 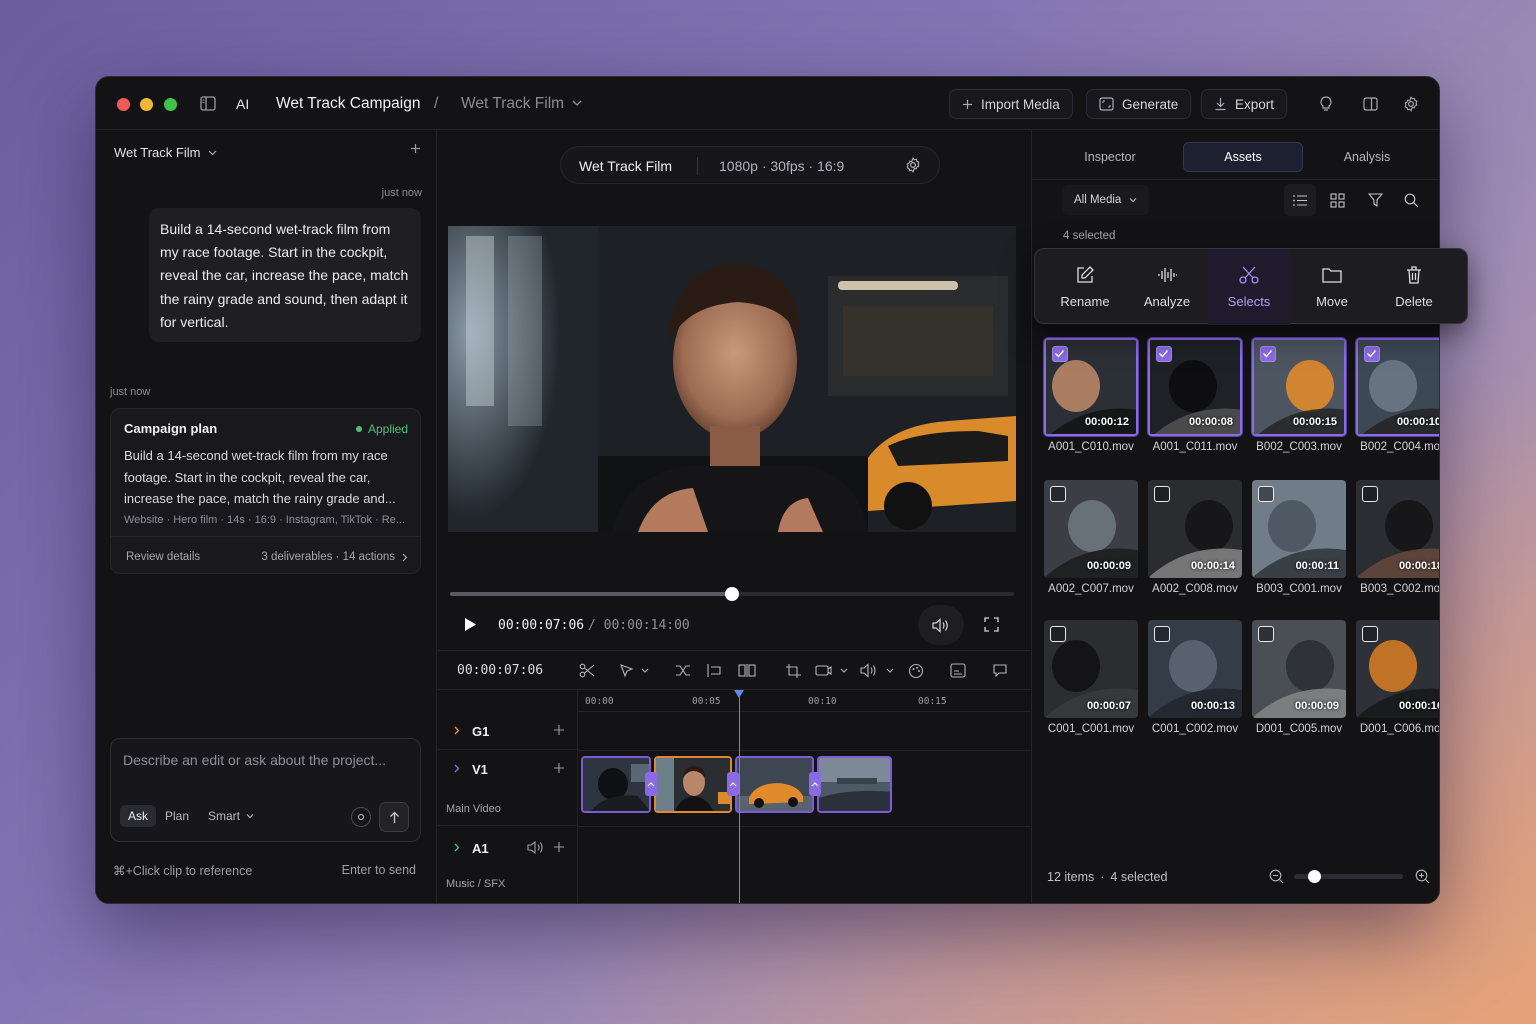 I want to click on camera-icon, so click(x=832, y=670).